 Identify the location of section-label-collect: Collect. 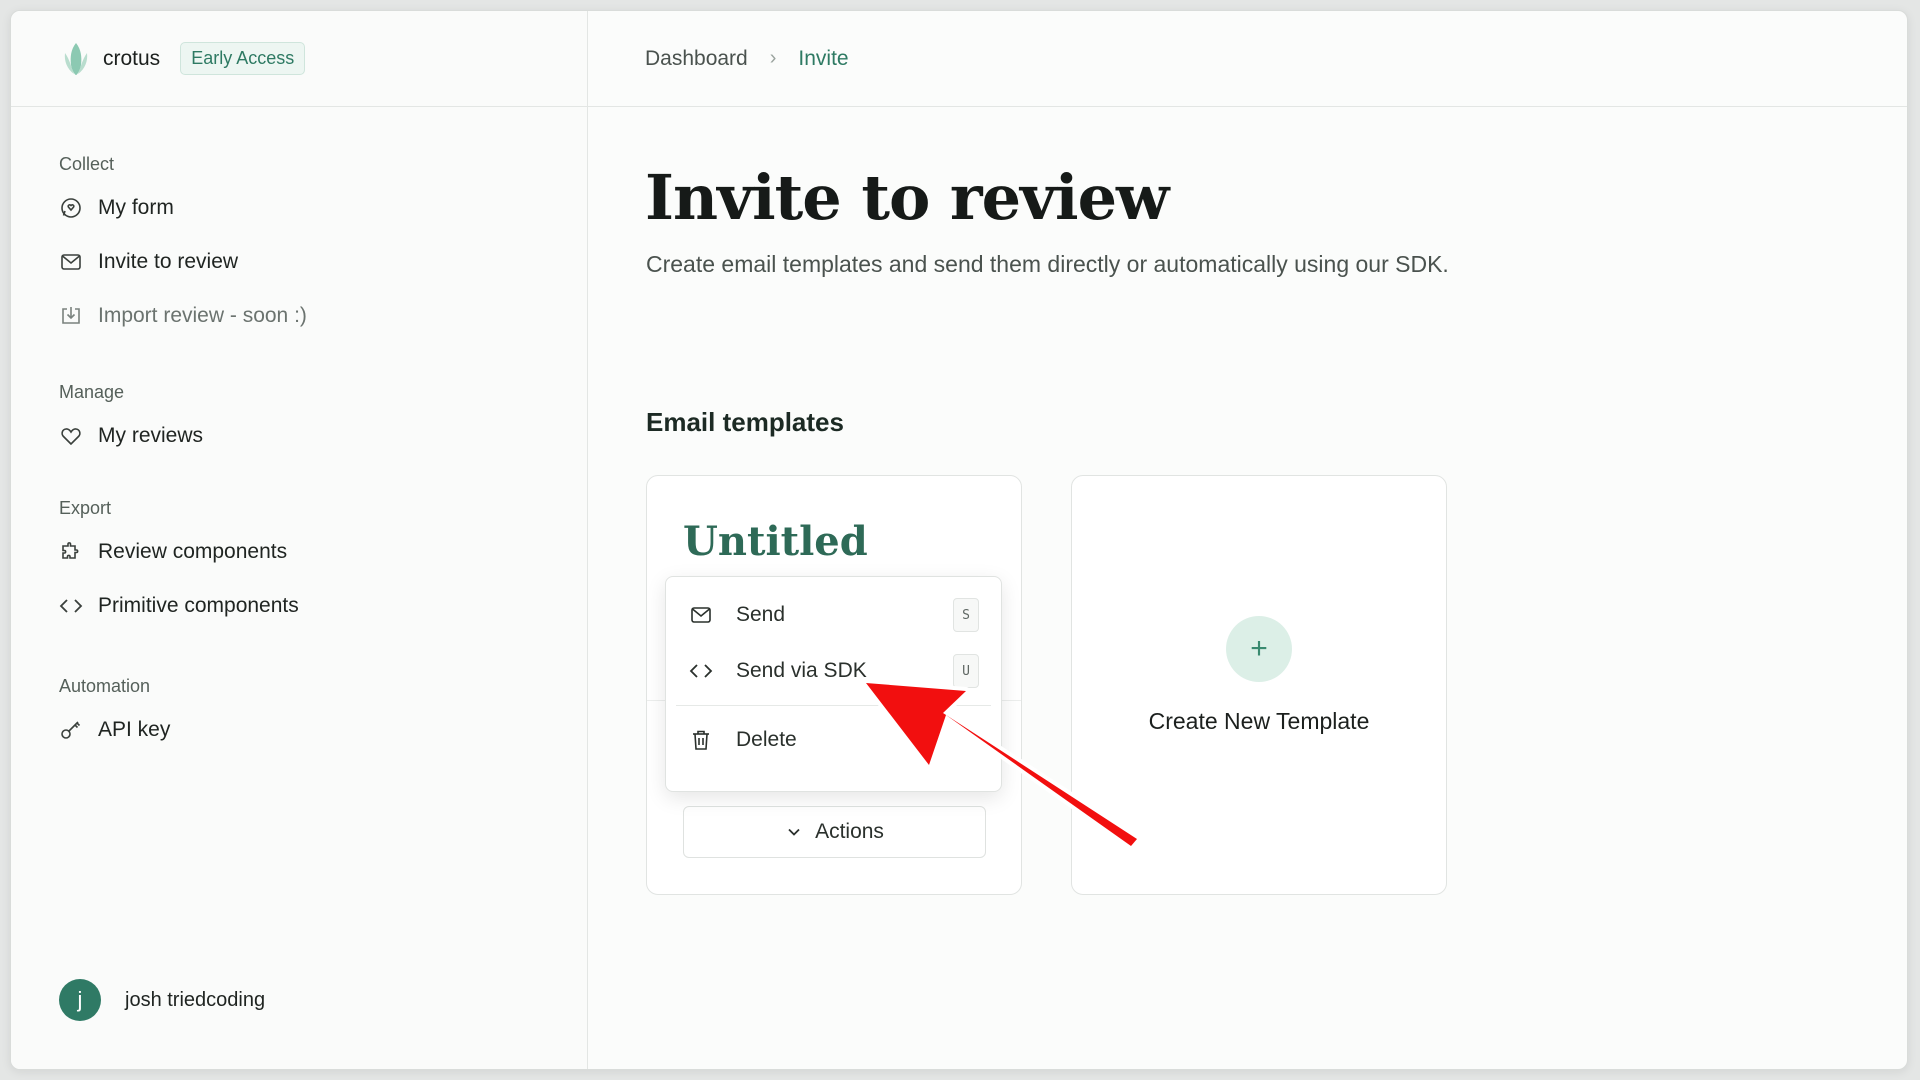
(87, 164).